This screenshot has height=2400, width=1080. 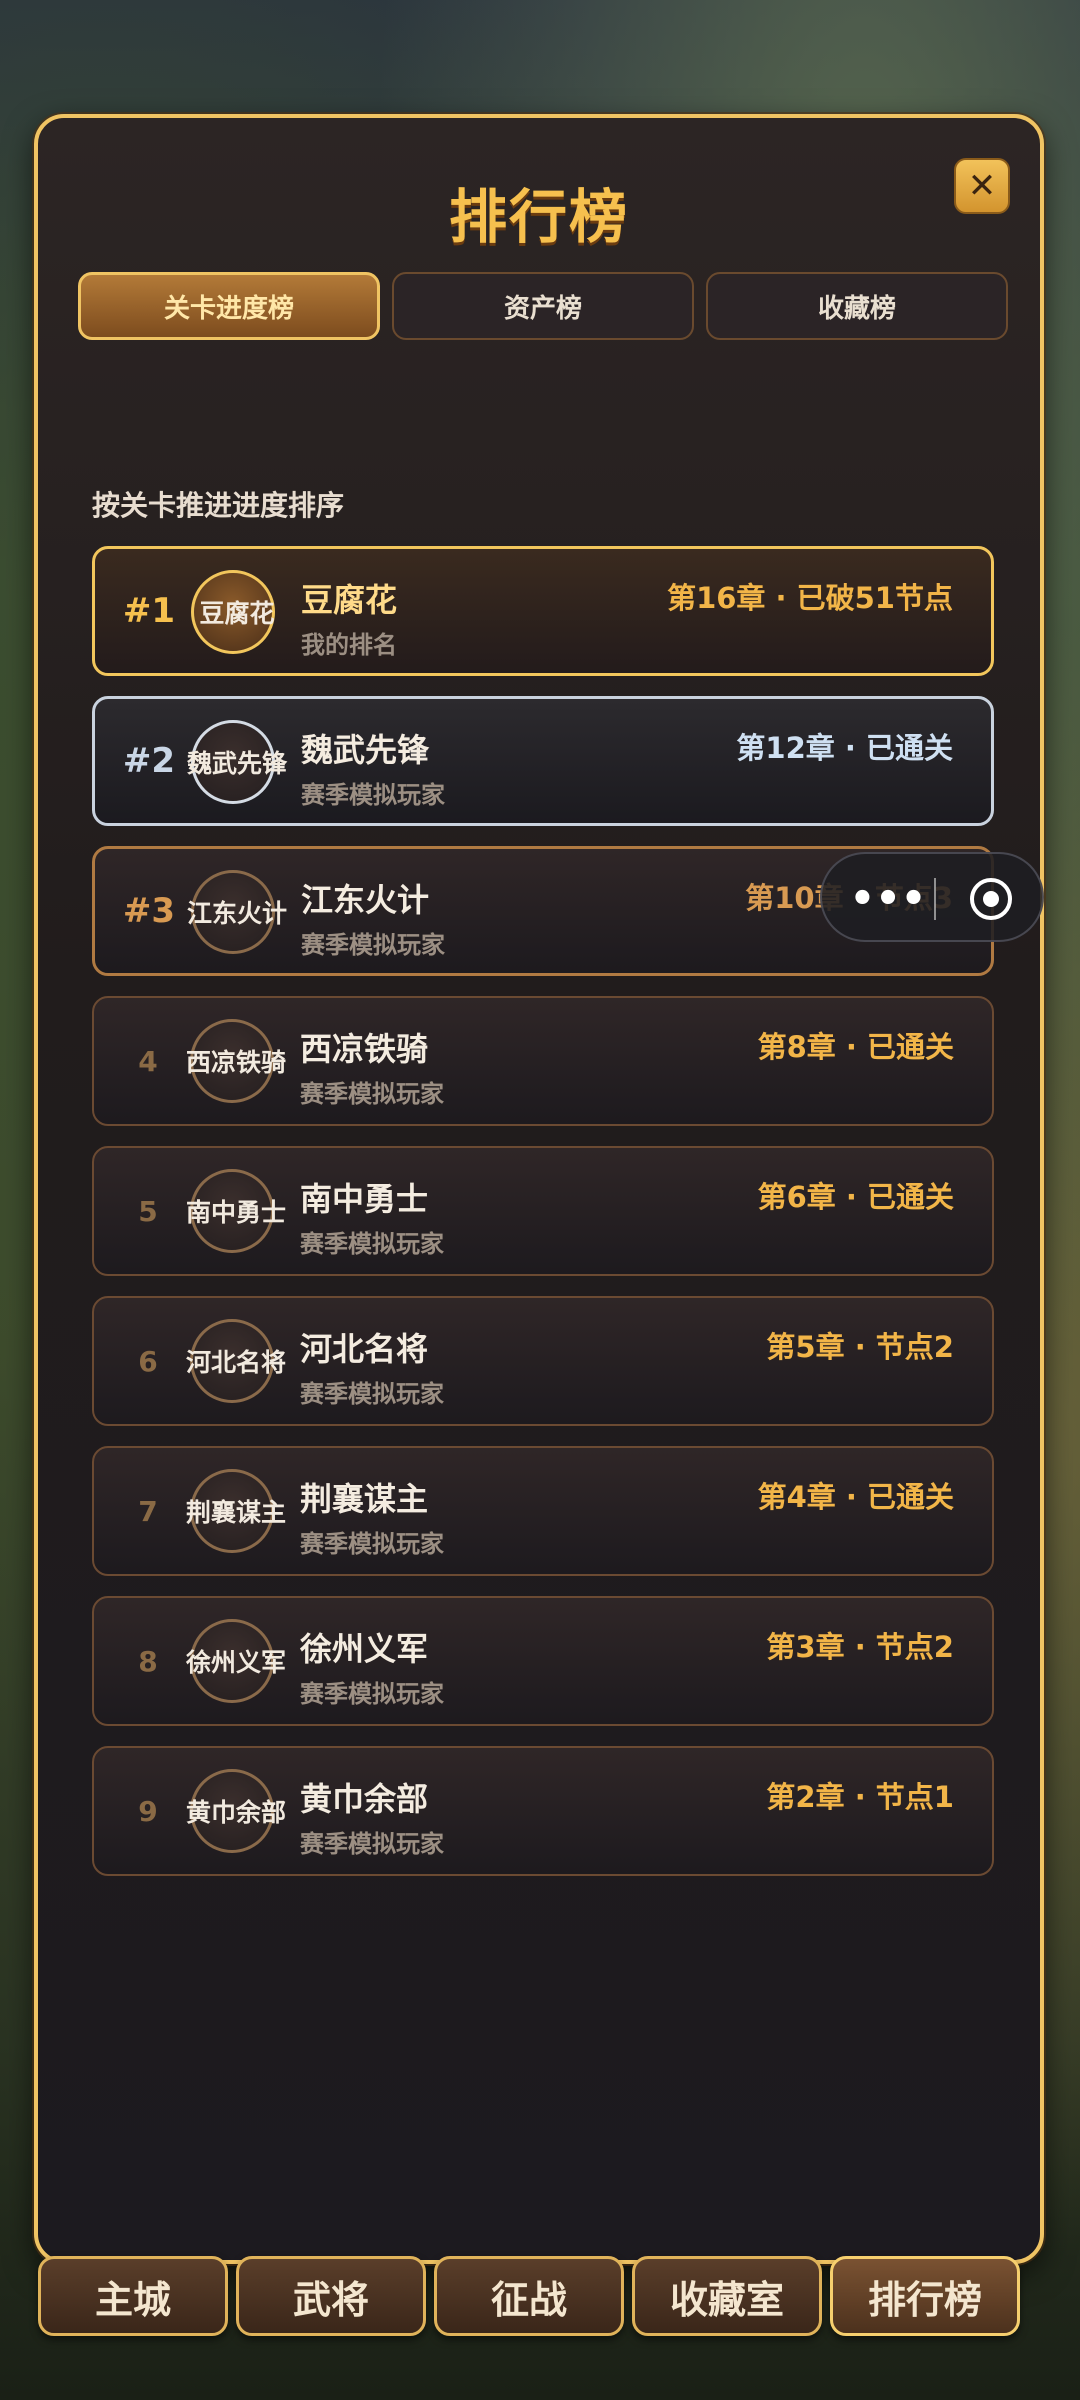 I want to click on page-title: 排行榜, so click(x=538, y=217).